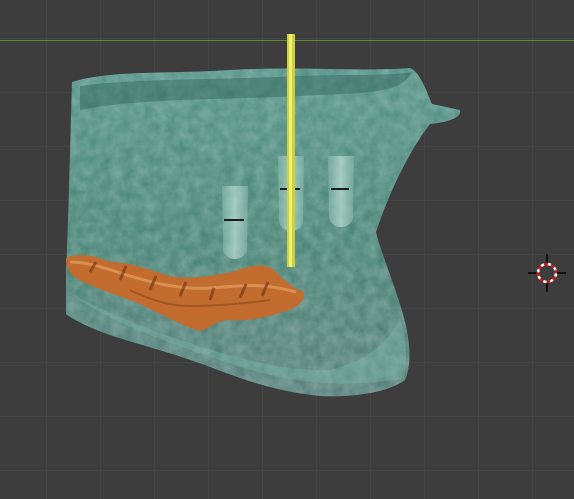  I want to click on 3d-cursor-icon, so click(547, 273).